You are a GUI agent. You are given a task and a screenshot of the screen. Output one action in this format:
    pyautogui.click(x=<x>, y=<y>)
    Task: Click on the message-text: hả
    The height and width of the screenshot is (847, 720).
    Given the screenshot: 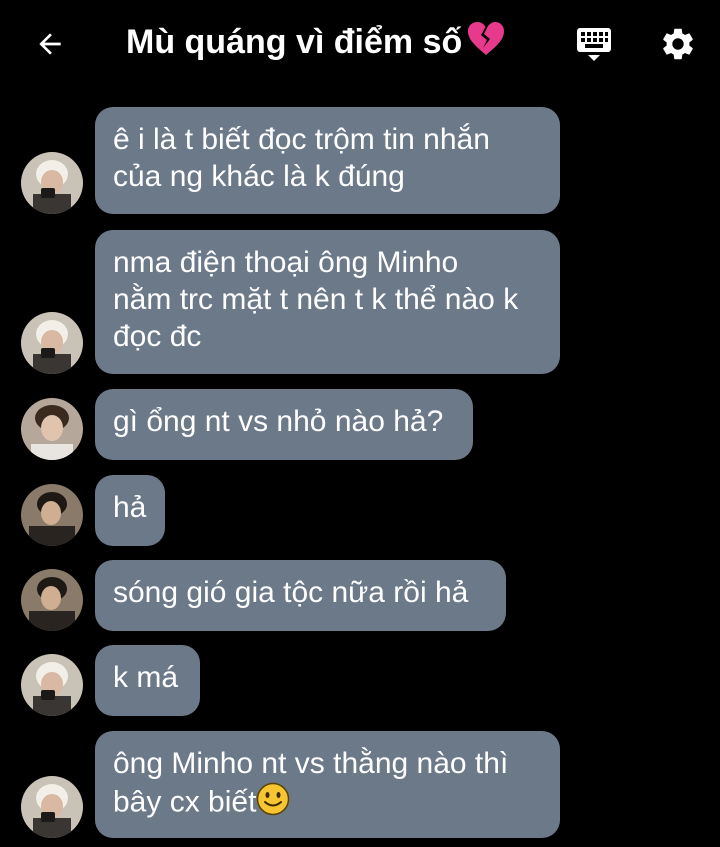 What is the action you would take?
    pyautogui.click(x=130, y=507)
    